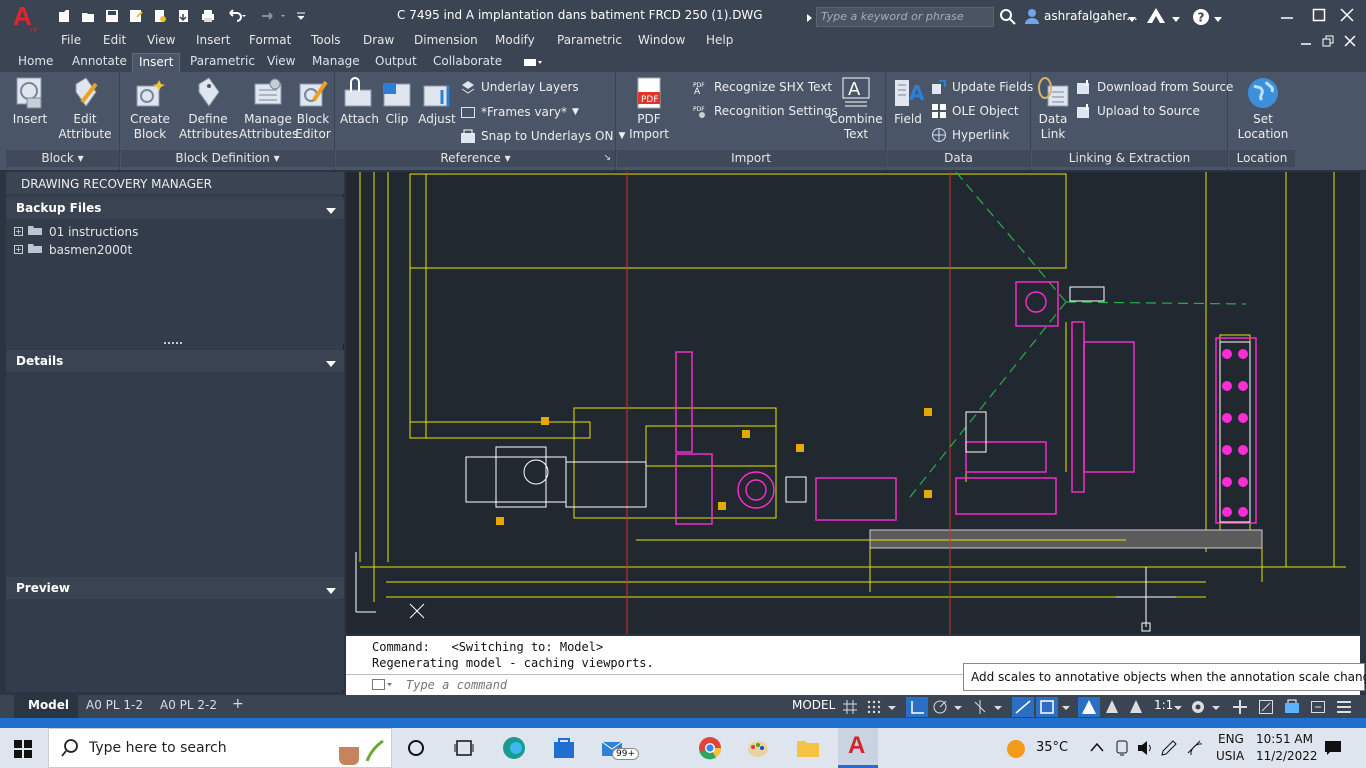 Image resolution: width=1366 pixels, height=768 pixels. Describe the element at coordinates (661, 40) in the screenshot. I see `menu-window: Window` at that location.